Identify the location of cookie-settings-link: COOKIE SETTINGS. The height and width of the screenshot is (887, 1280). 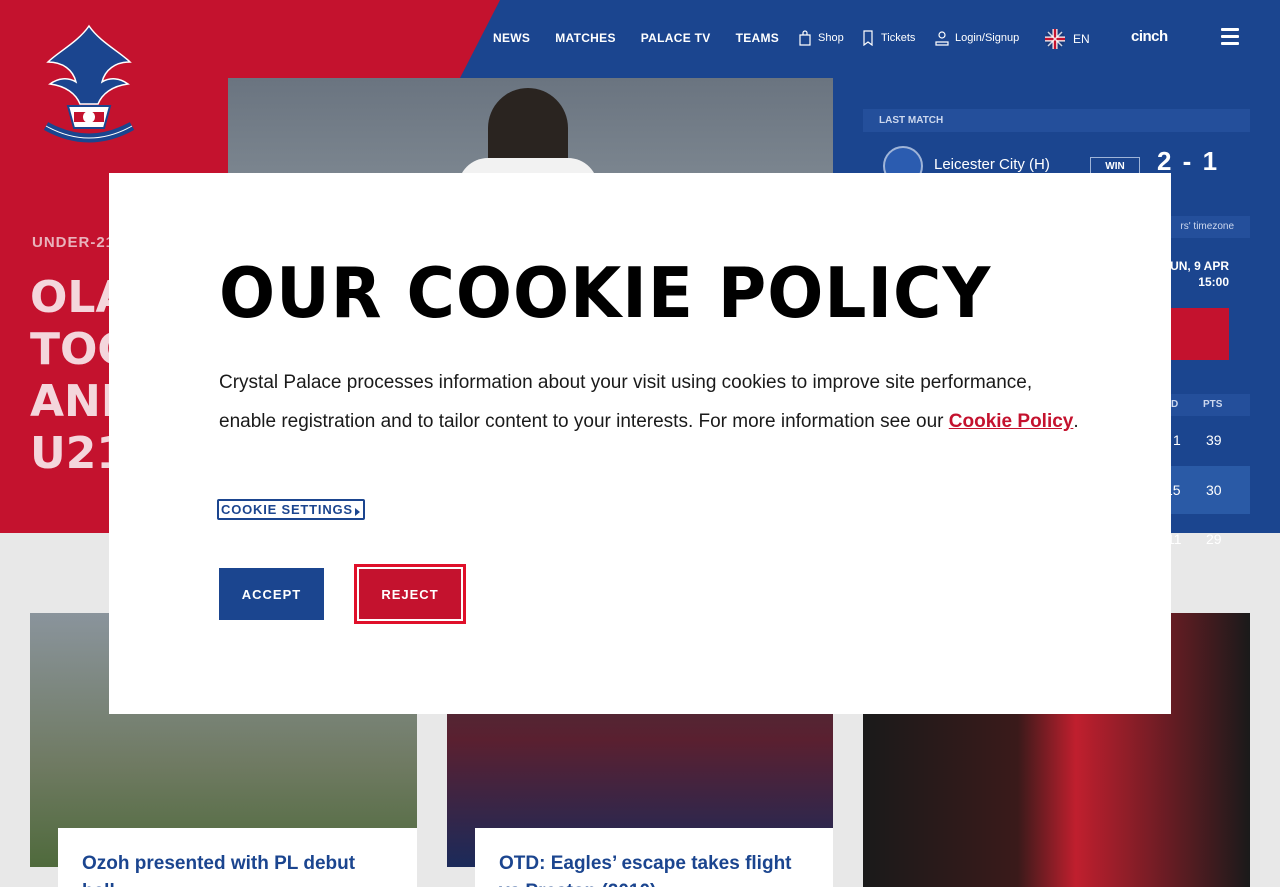
(291, 509).